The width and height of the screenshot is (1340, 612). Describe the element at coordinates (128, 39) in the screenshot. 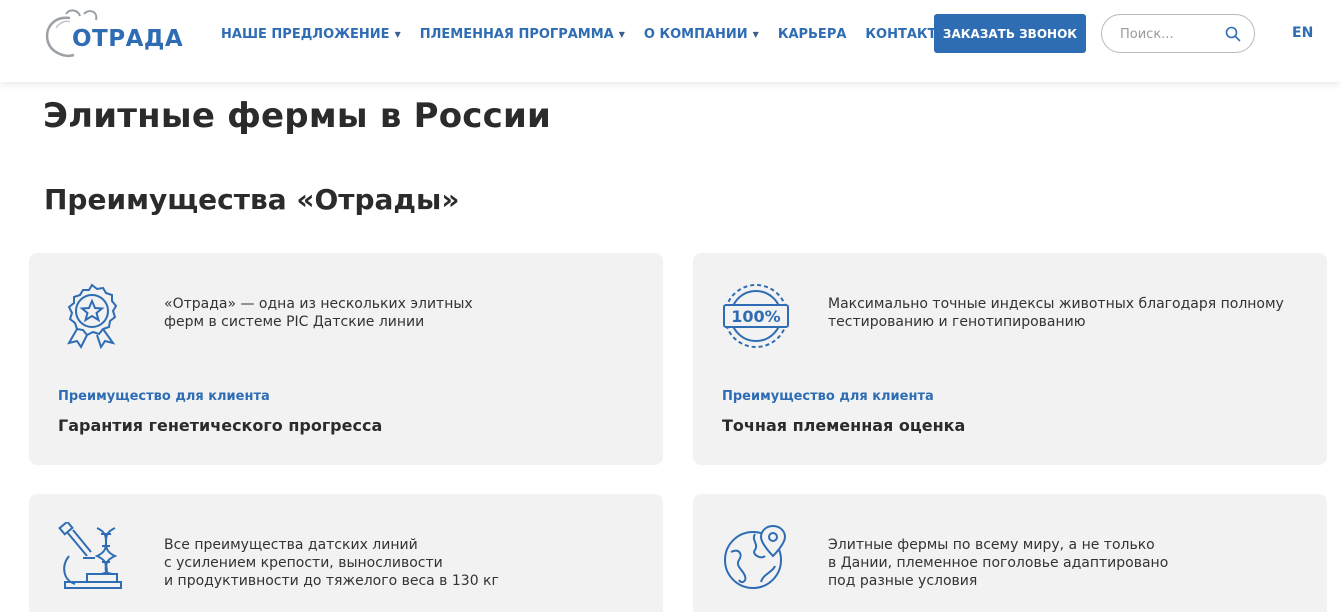

I see `logo-text: ОТРАДА` at that location.